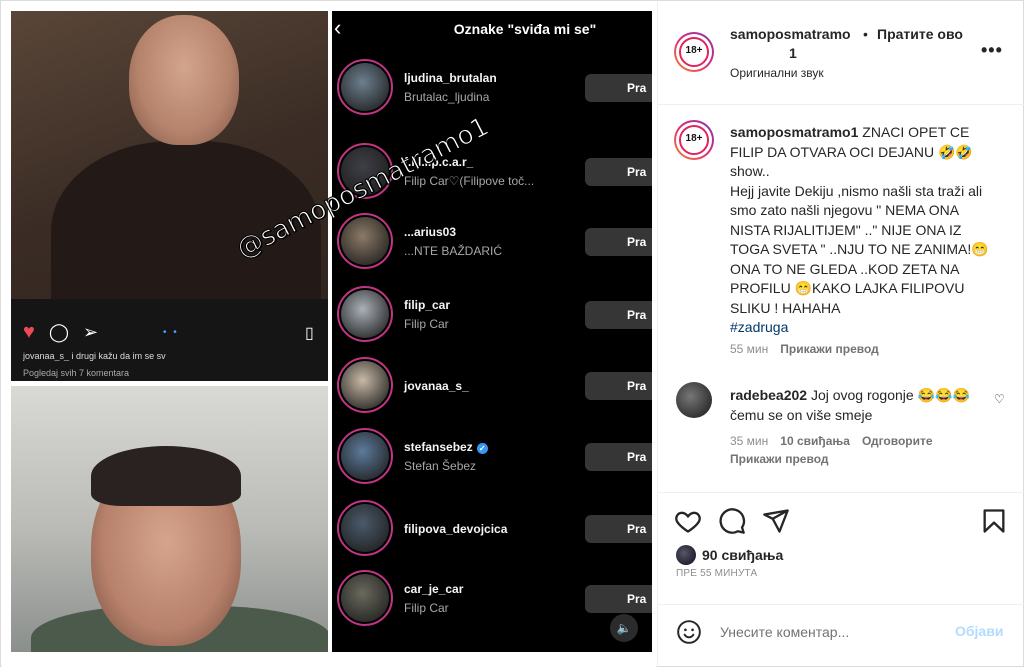 This screenshot has width=1024, height=667. I want to click on share-icon, so click(776, 521).